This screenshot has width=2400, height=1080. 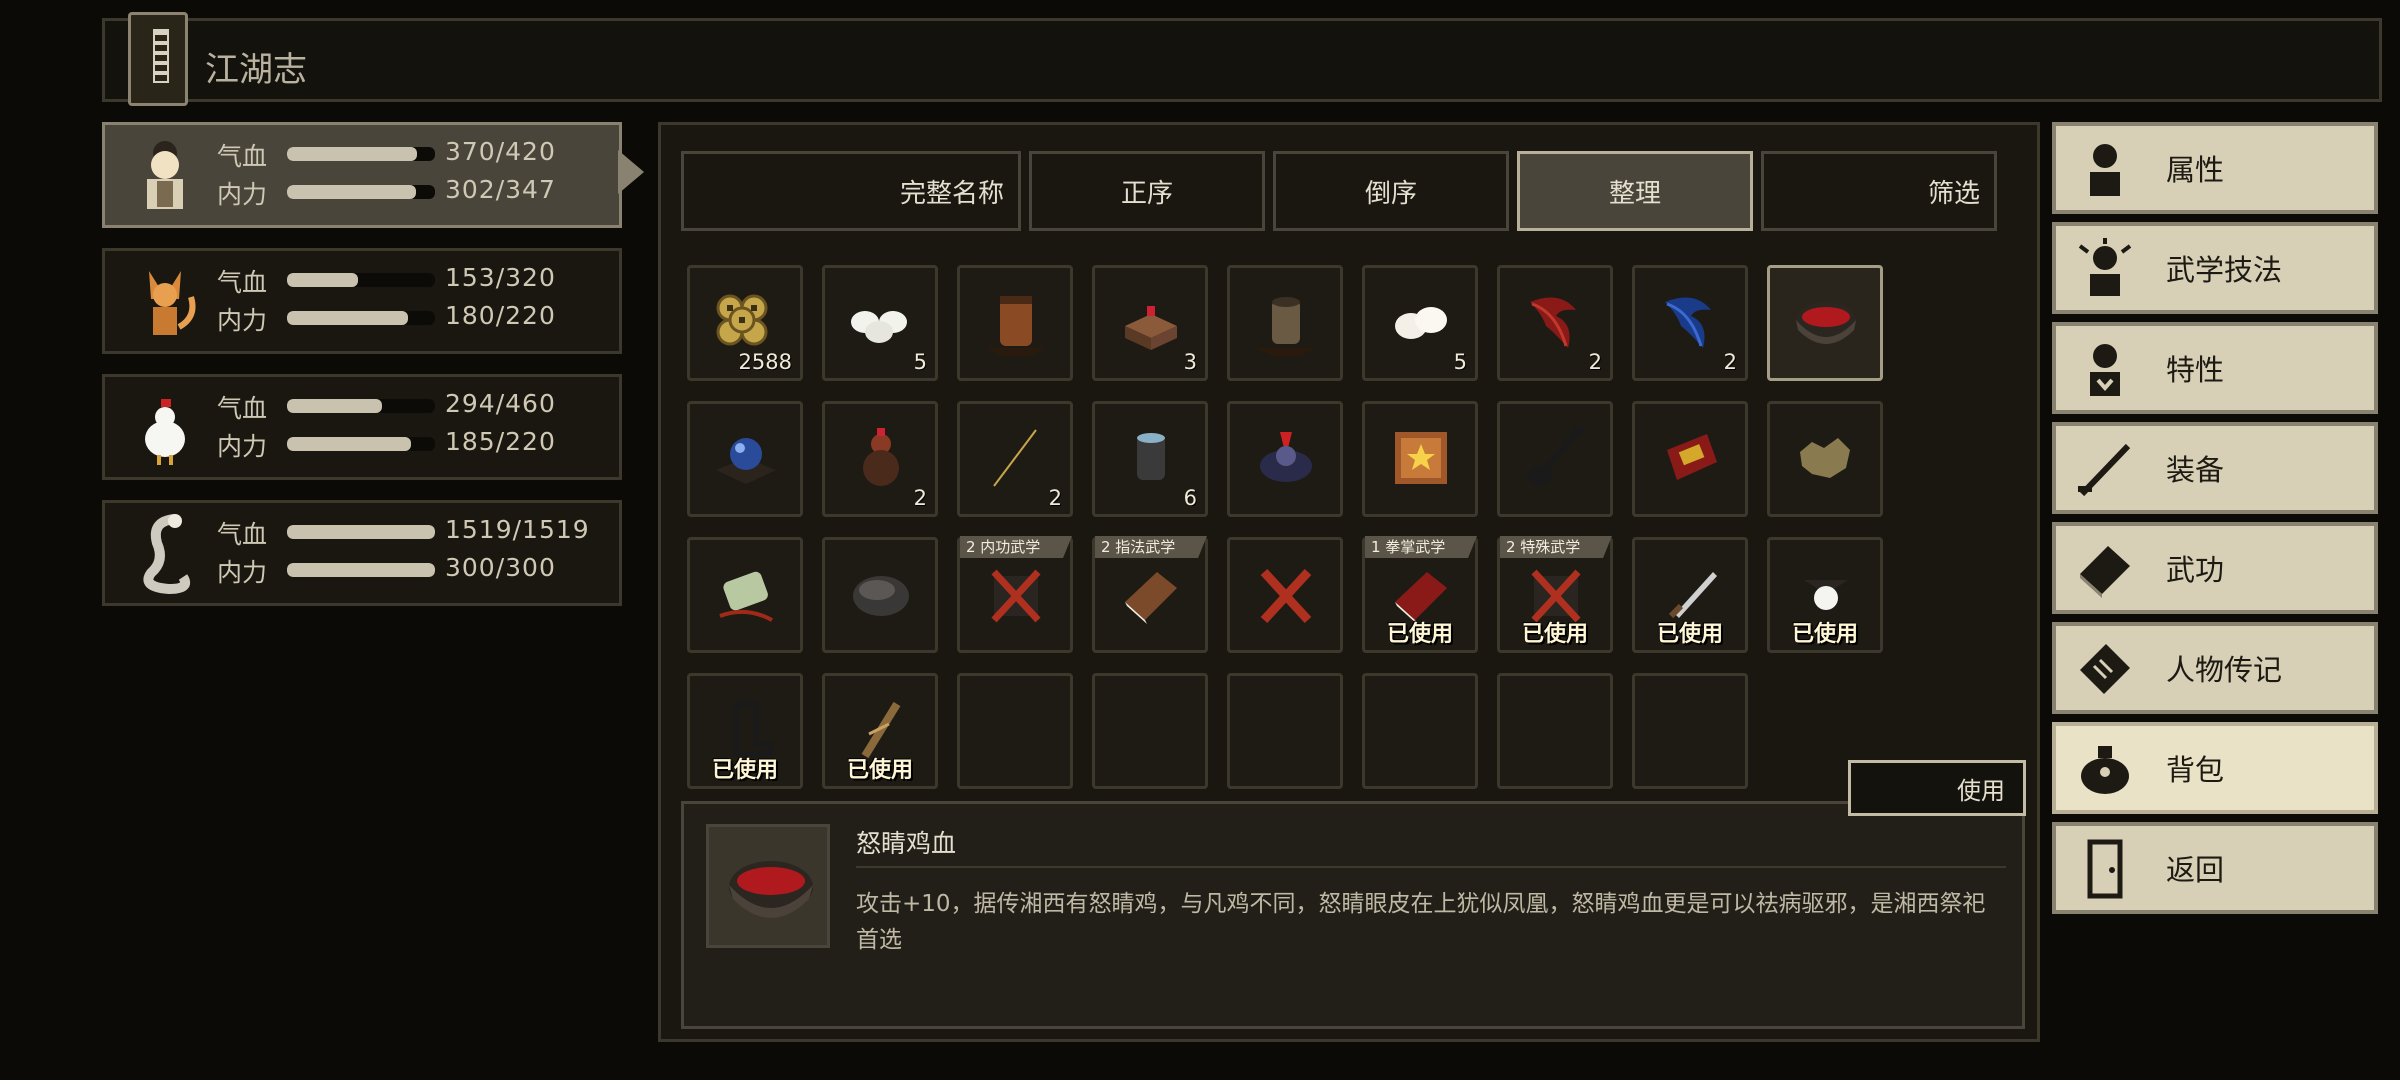 I want to click on menu-button-label: 背包, so click(x=2195, y=770).